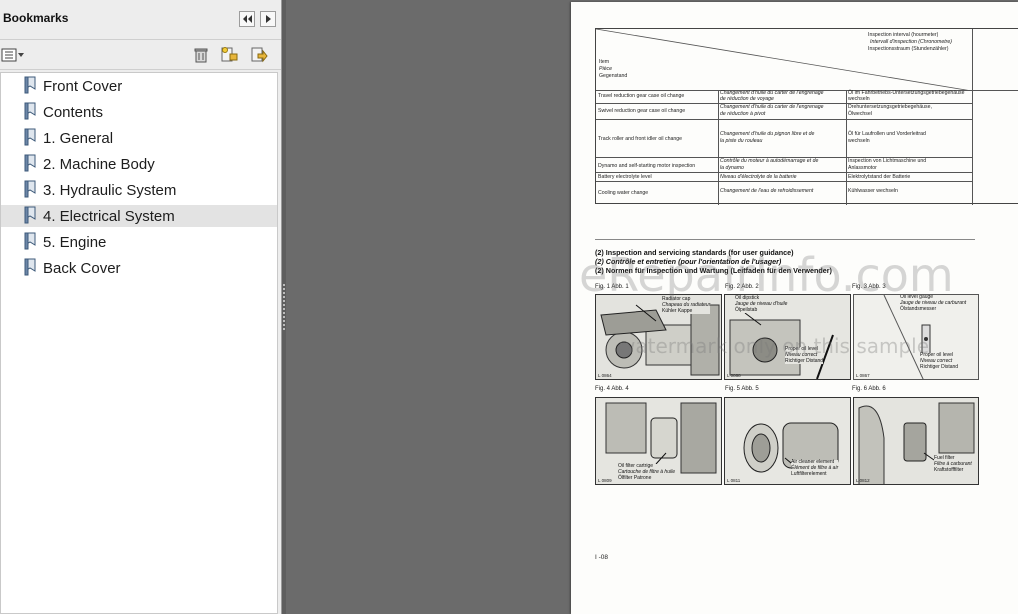  What do you see at coordinates (767, 191) in the screenshot?
I see `row-item-fr: Changement de l'eau de refroidissement` at bounding box center [767, 191].